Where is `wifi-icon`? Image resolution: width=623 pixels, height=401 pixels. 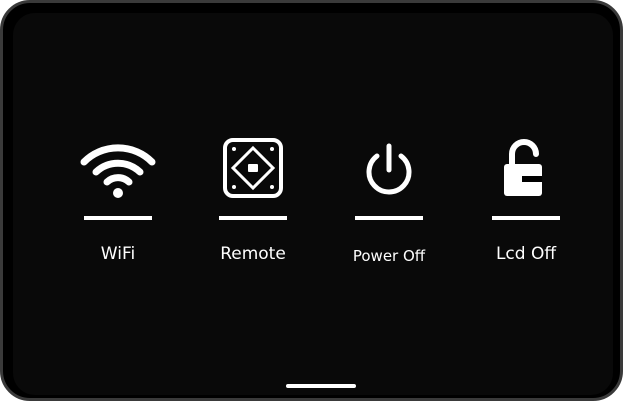 wifi-icon is located at coordinates (118, 168).